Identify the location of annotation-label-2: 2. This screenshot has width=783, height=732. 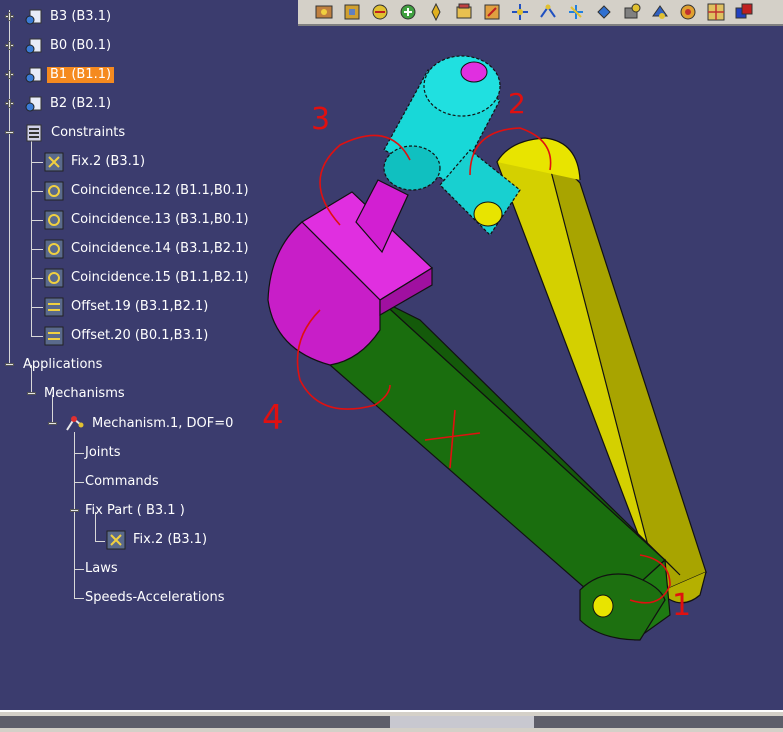
(517, 103).